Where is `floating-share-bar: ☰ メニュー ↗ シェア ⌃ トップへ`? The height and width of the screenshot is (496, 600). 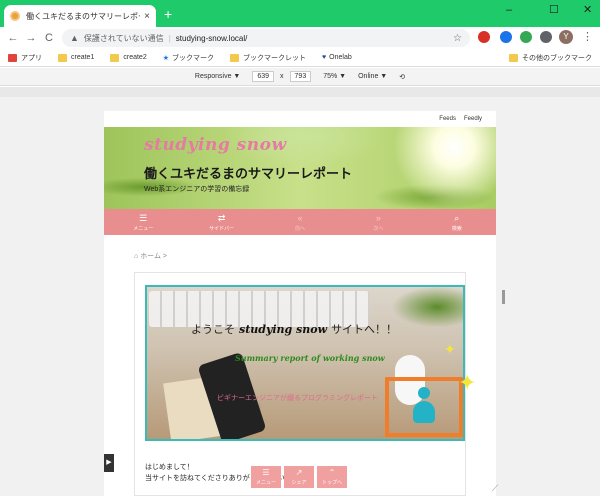 floating-share-bar: ☰ メニュー ↗ シェア ⌃ トップへ is located at coordinates (300, 477).